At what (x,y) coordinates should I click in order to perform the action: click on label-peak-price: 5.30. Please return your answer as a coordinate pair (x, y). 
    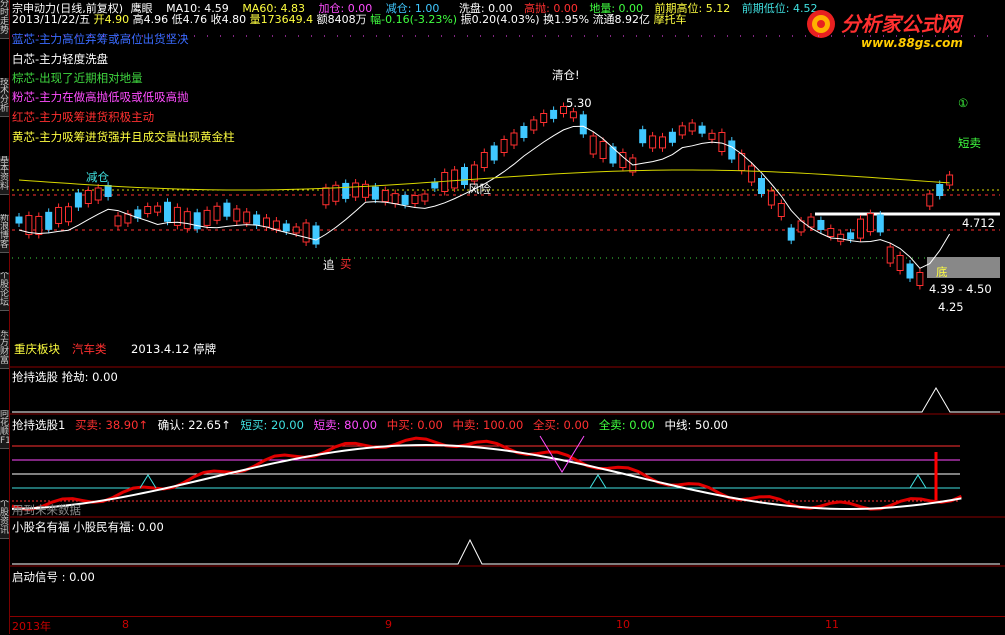
    Looking at the image, I should click on (579, 103).